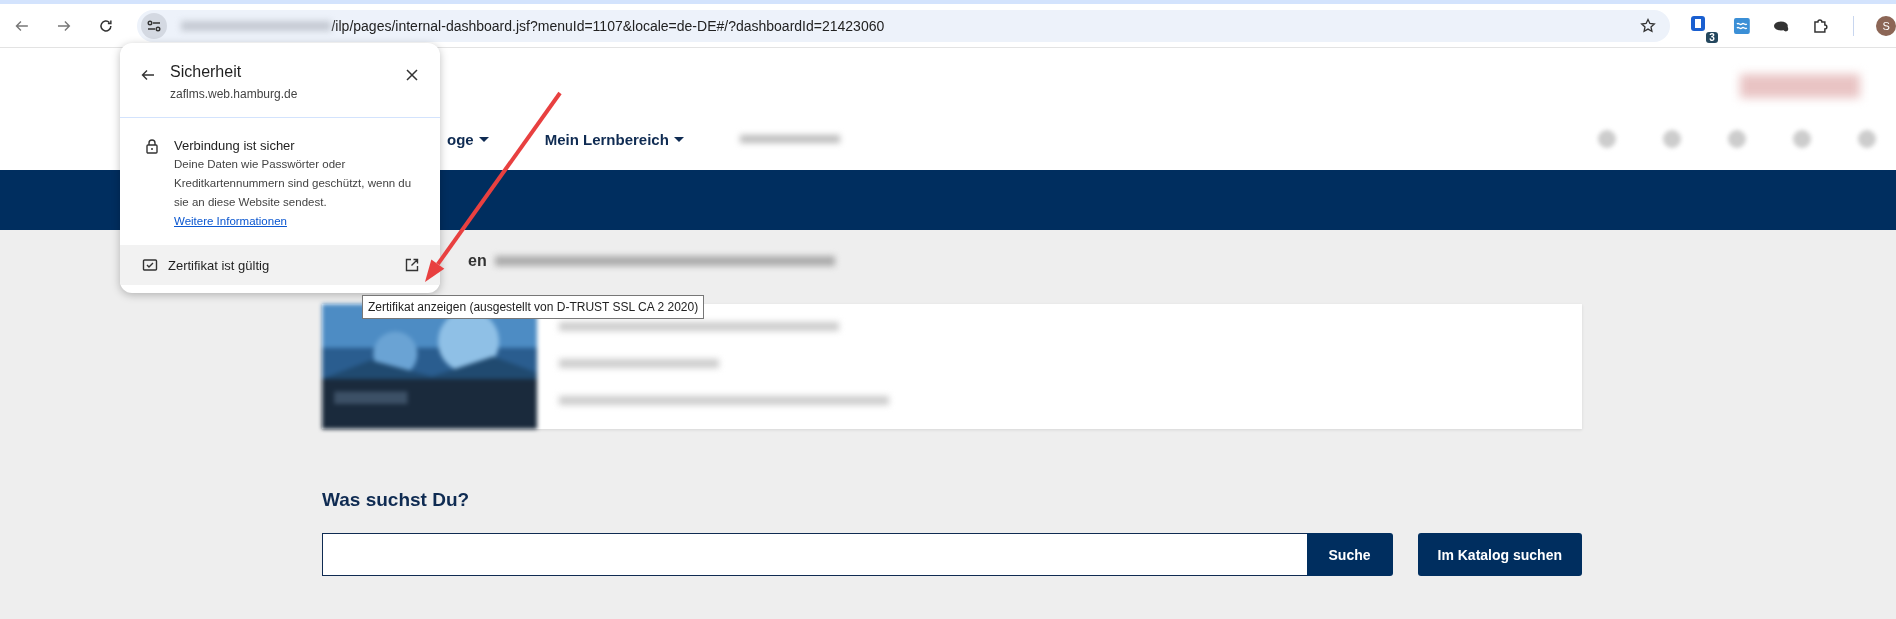 Image resolution: width=1896 pixels, height=619 pixels. What do you see at coordinates (412, 265) in the screenshot?
I see `external-link-icon` at bounding box center [412, 265].